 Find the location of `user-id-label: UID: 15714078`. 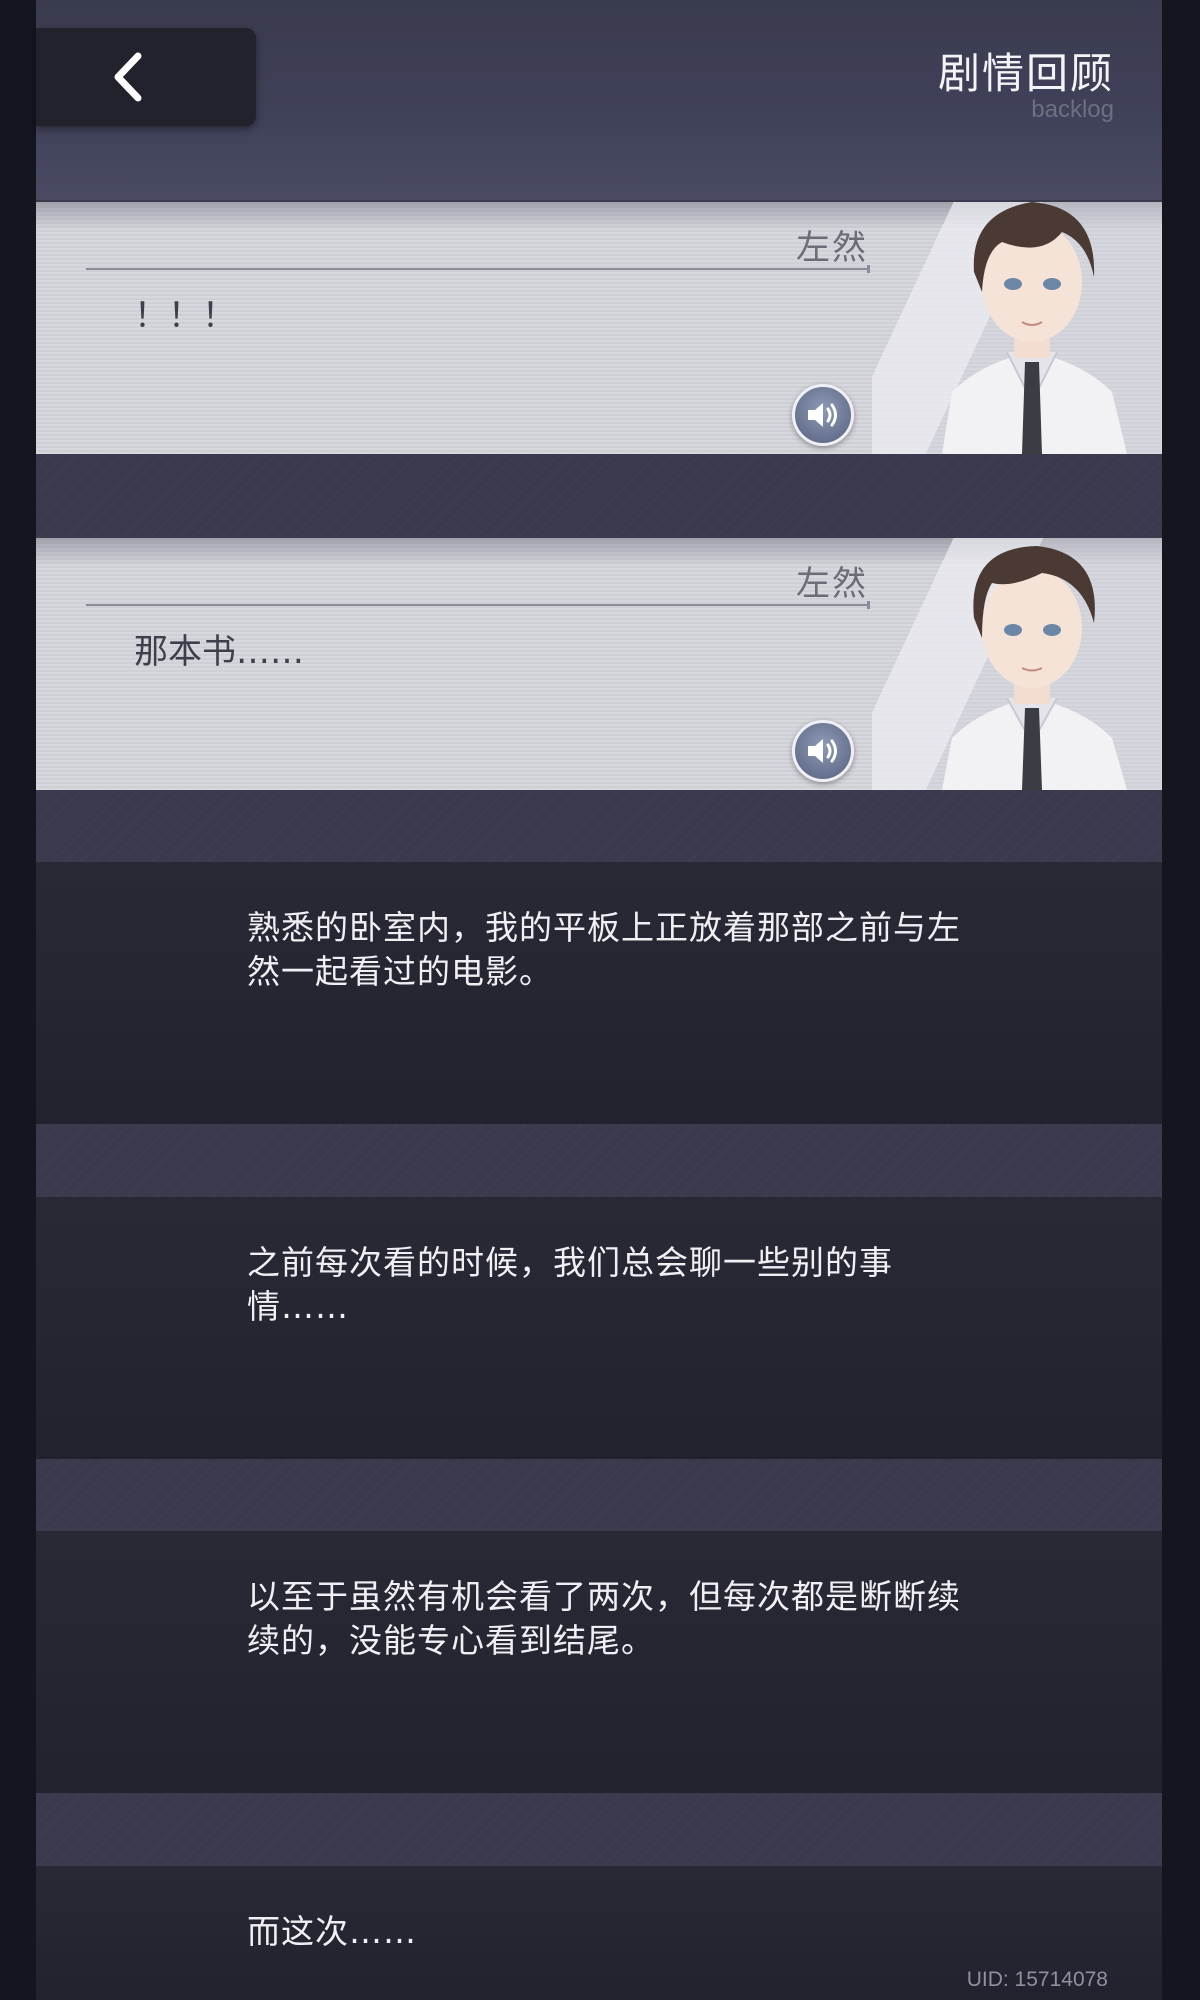

user-id-label: UID: 15714078 is located at coordinates (1037, 1979).